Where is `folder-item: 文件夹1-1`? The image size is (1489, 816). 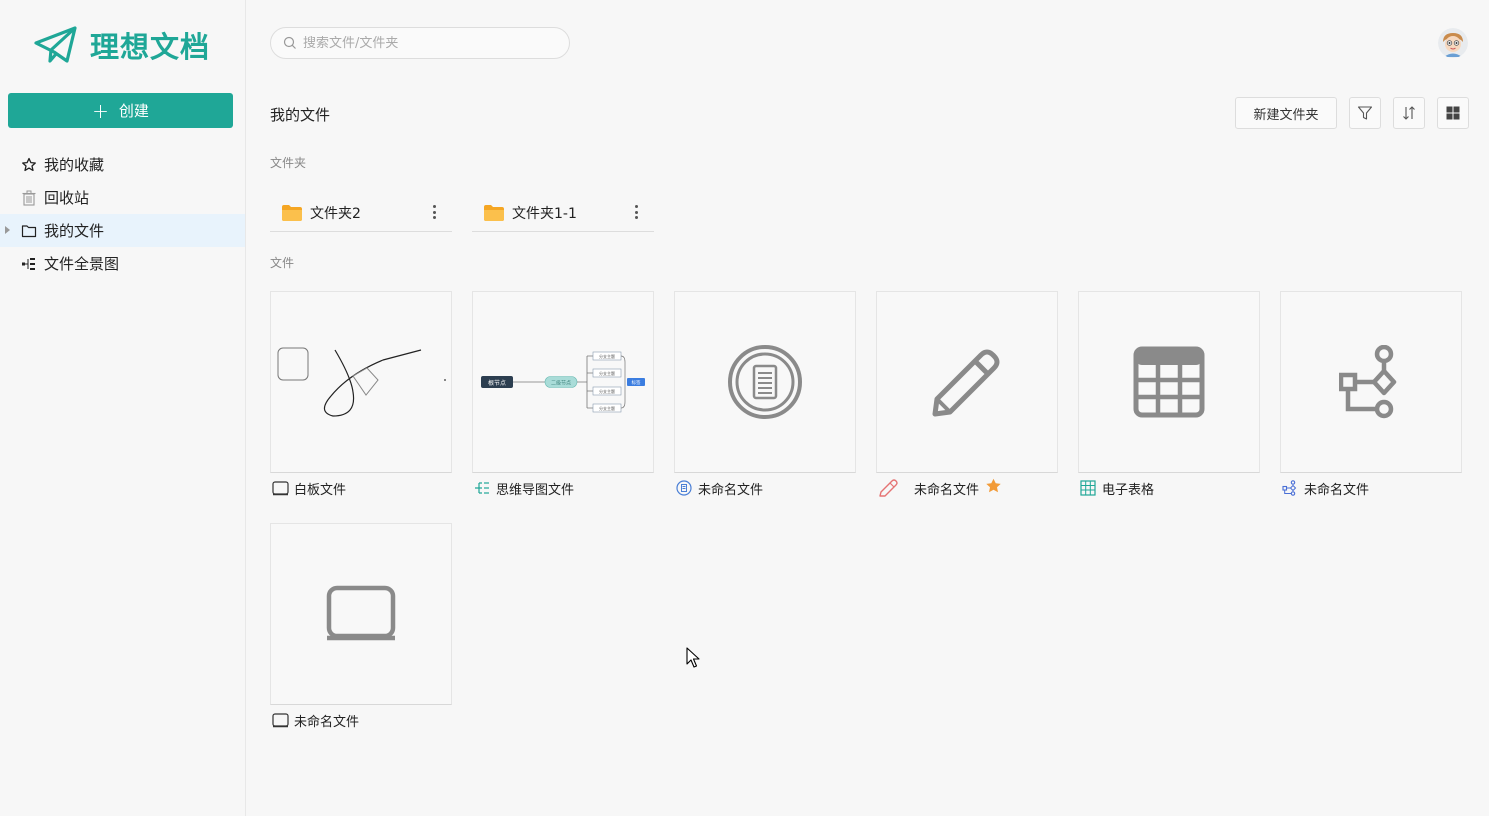
folder-item: 文件夹1-1 is located at coordinates (563, 213).